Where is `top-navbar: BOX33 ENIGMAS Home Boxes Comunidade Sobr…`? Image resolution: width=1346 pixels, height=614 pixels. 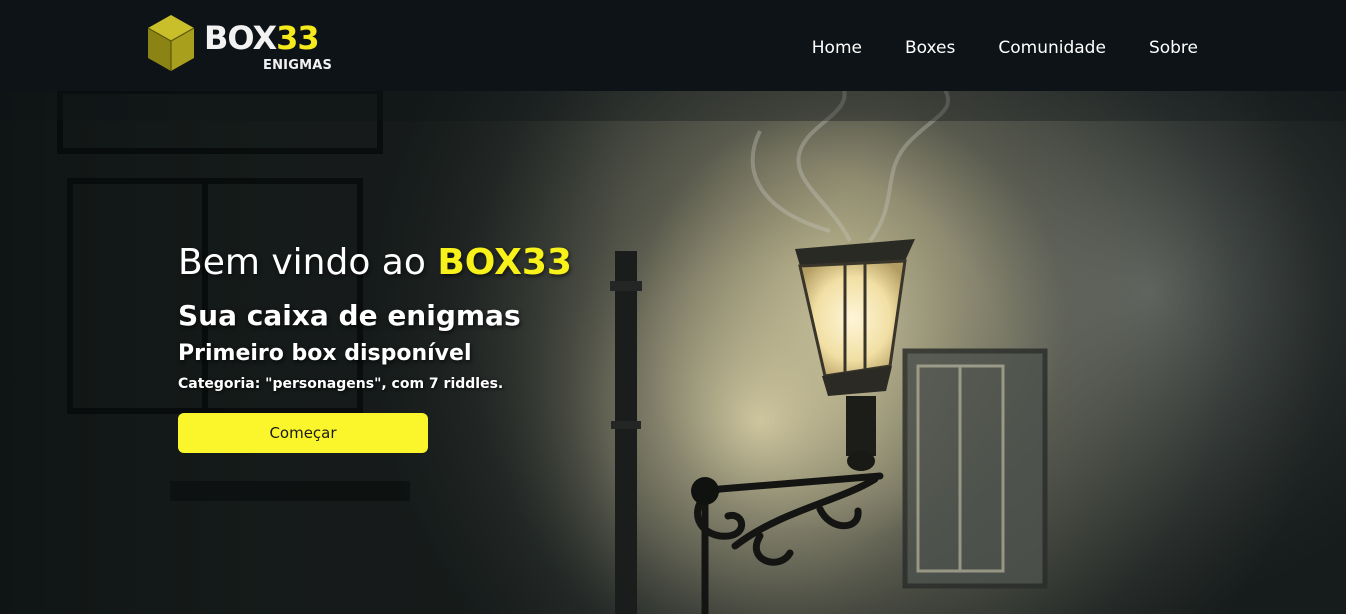 top-navbar: BOX33 ENIGMAS Home Boxes Comunidade Sobr… is located at coordinates (673, 45).